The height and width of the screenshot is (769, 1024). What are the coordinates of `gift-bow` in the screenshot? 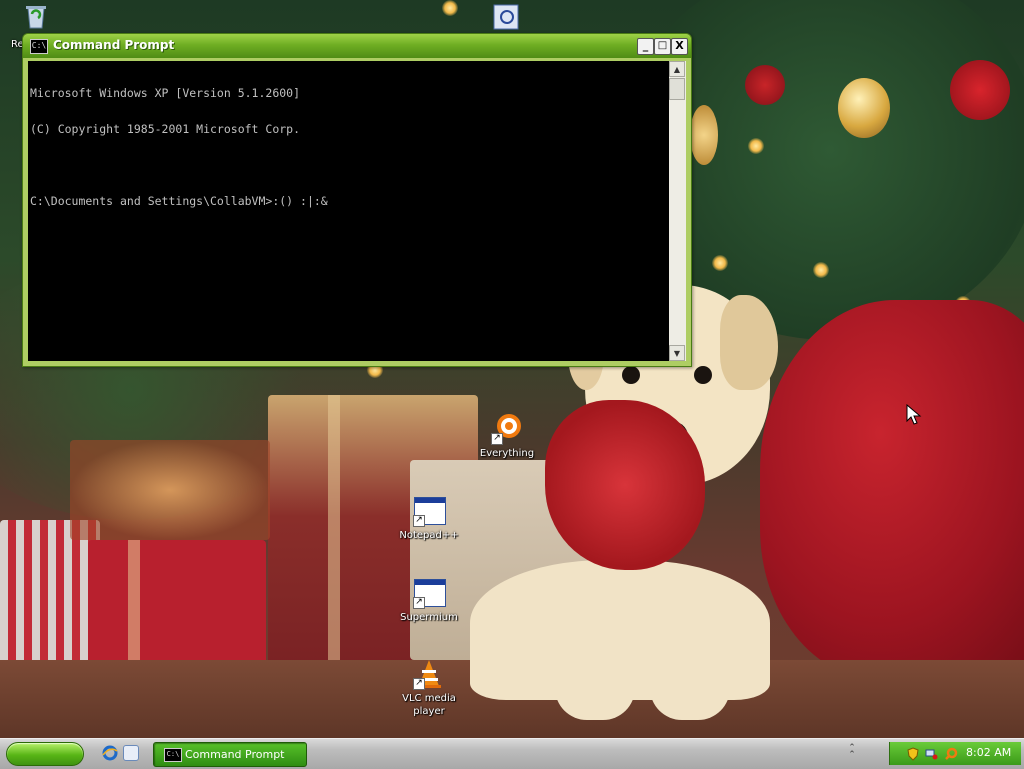 It's located at (170, 490).